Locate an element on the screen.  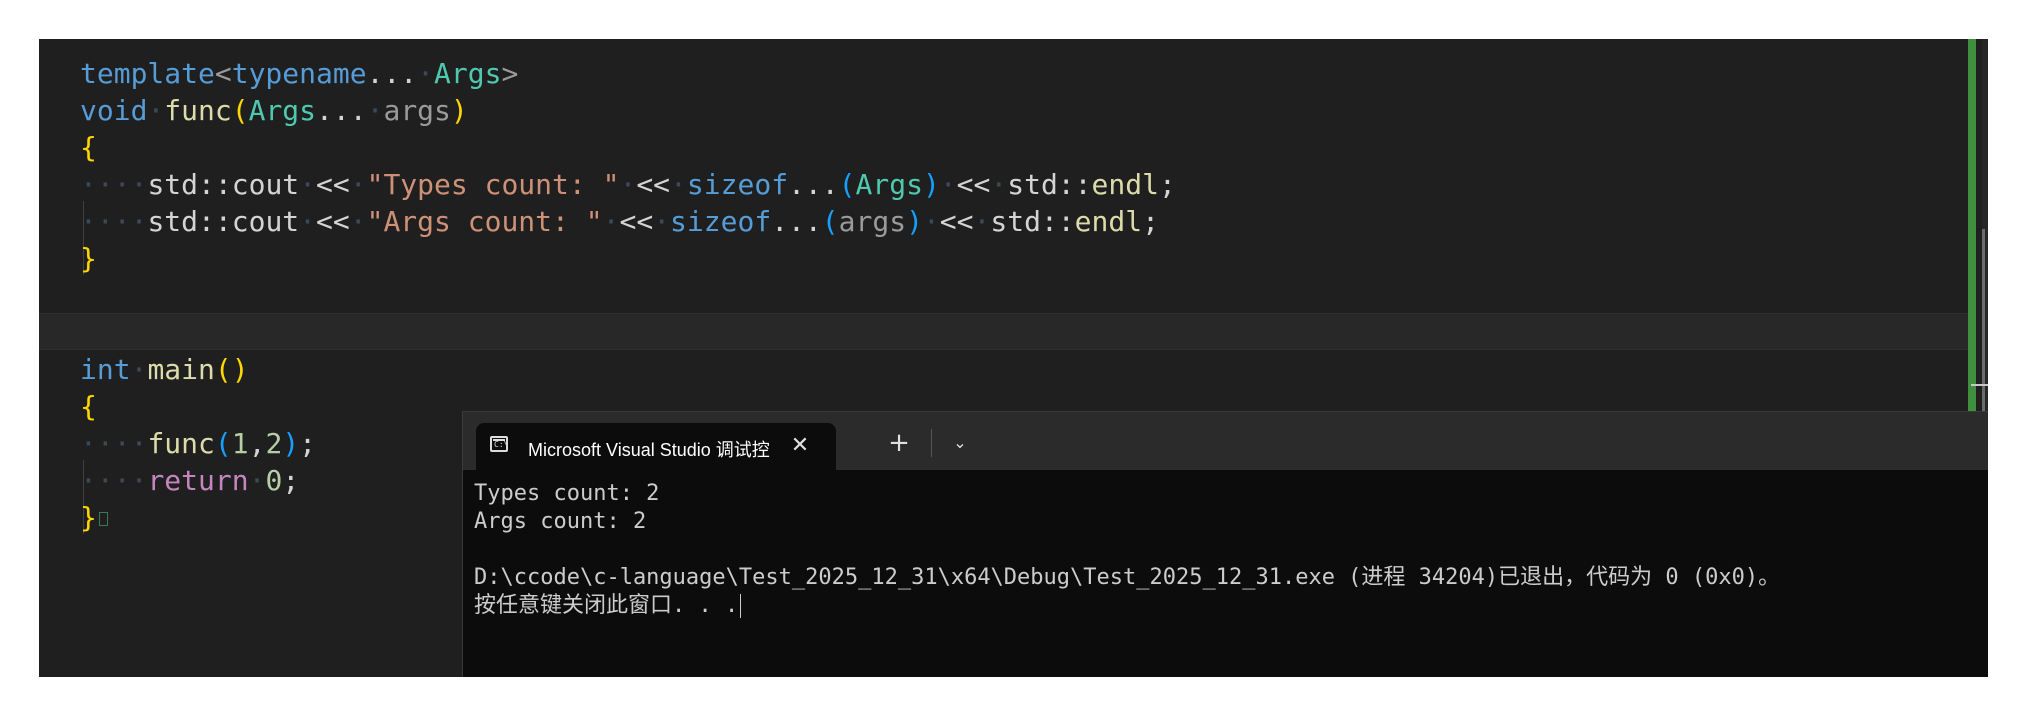
number-literal: 1 is located at coordinates (240, 443).